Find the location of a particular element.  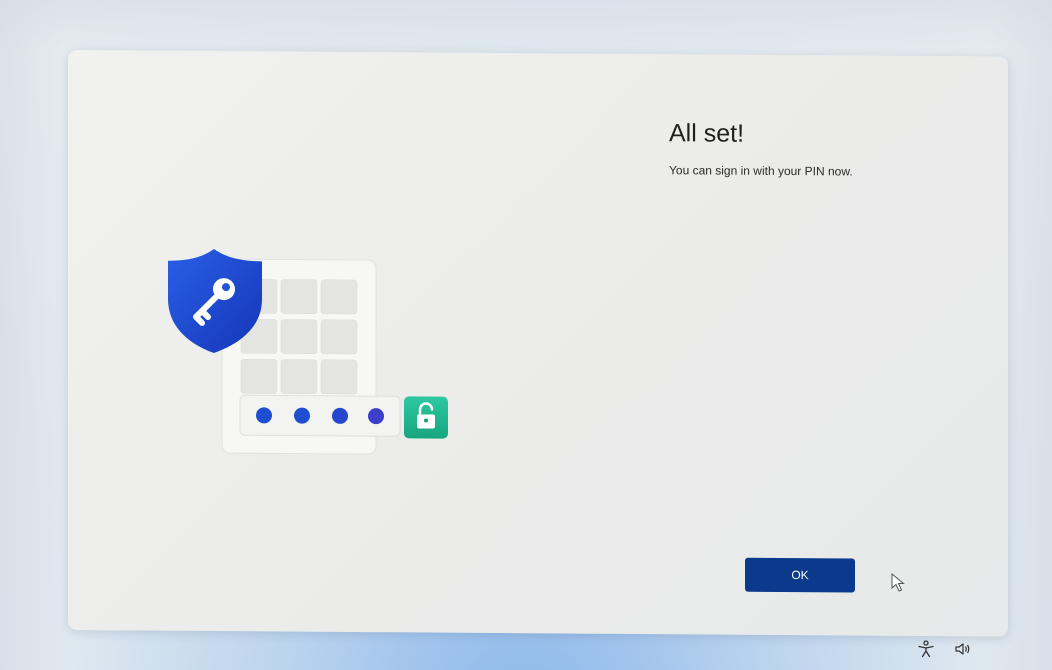

page-subtitle: You can sign in with your PIN now. is located at coordinates (761, 171).